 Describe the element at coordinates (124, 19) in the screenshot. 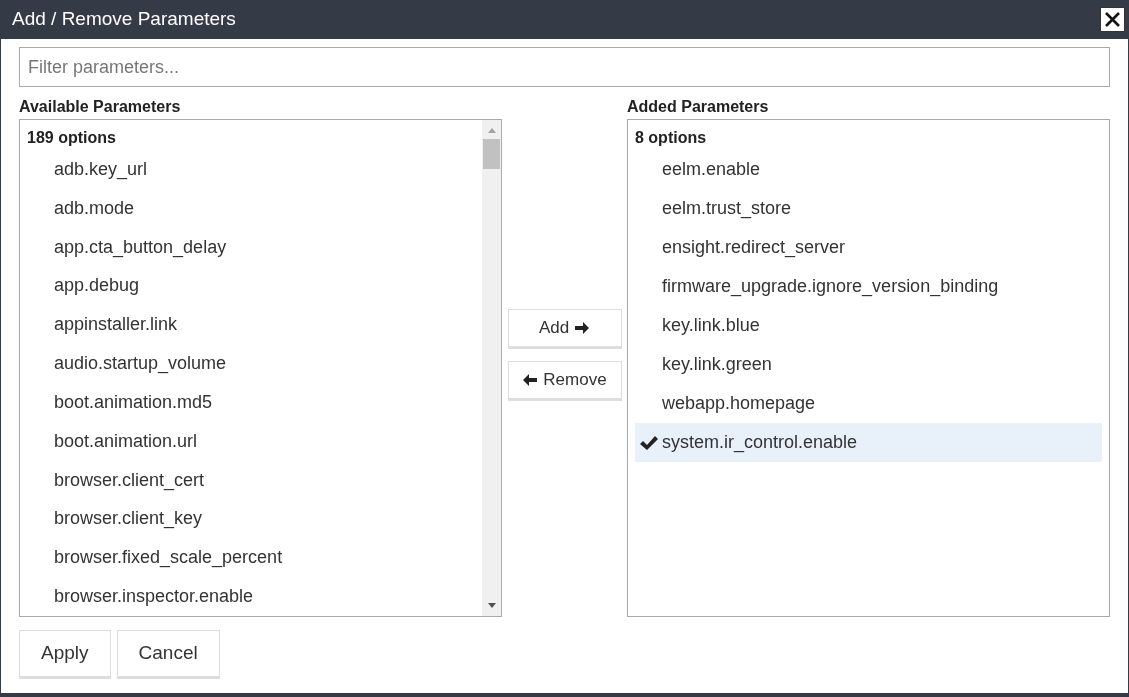

I see `window-title: Add / Remove Parameters` at that location.